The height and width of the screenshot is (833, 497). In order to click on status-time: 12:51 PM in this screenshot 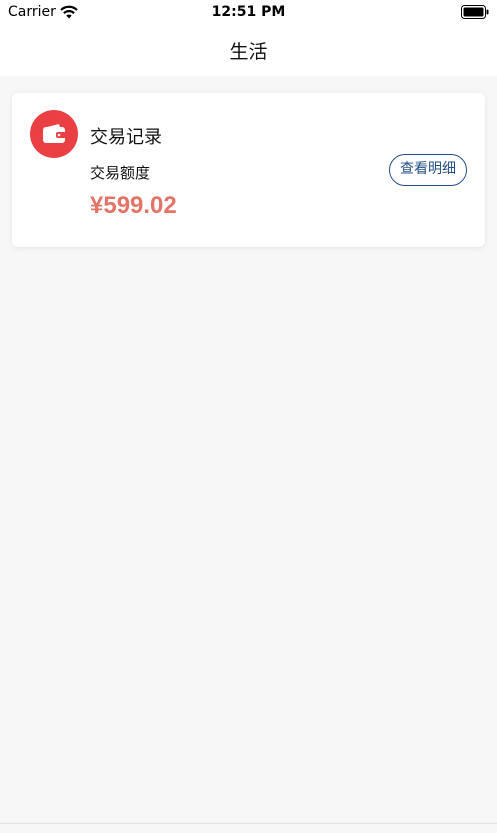, I will do `click(248, 12)`.